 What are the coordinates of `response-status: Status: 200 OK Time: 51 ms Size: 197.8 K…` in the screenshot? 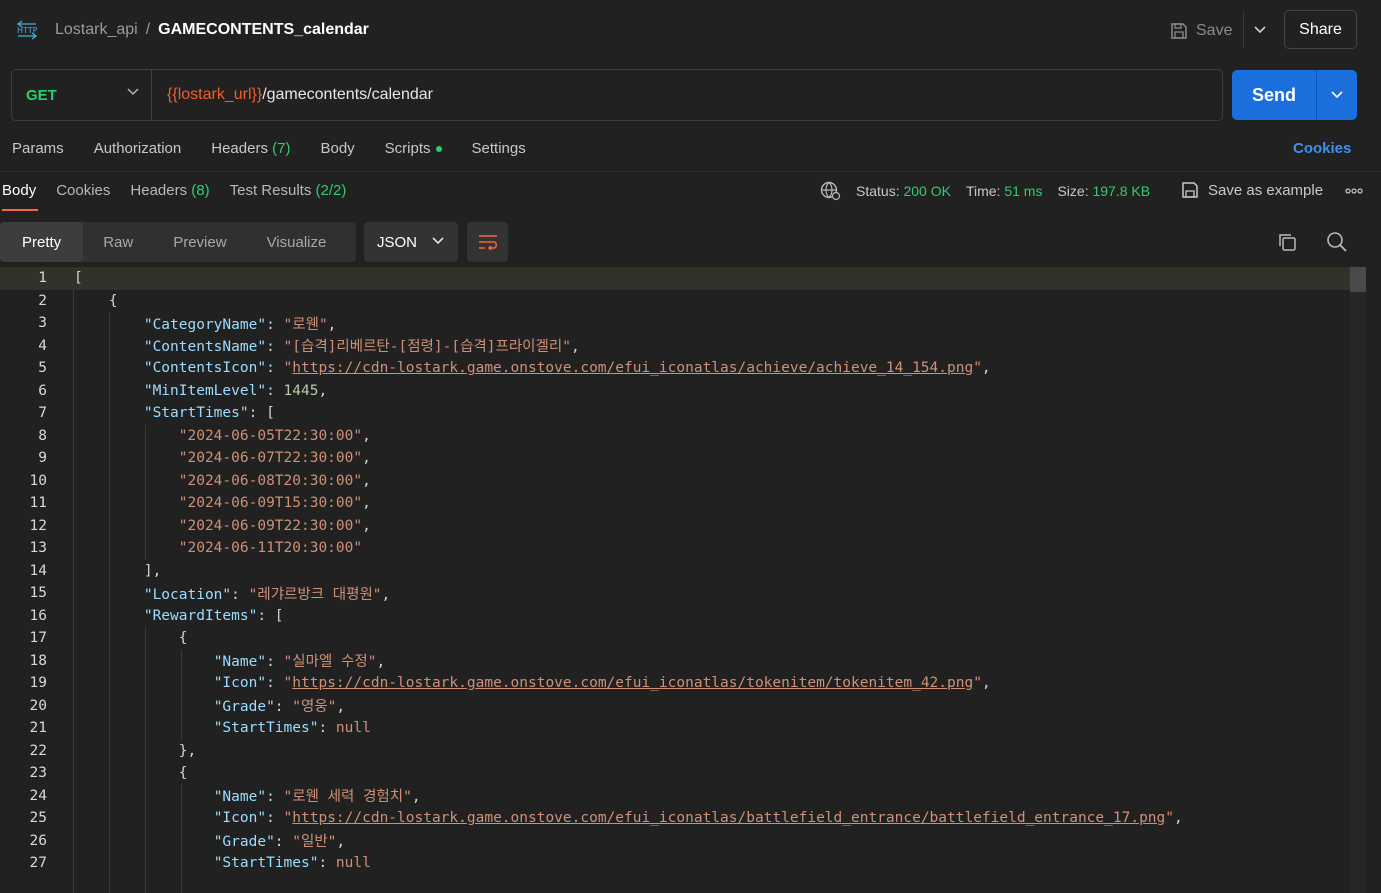 It's located at (992, 191).